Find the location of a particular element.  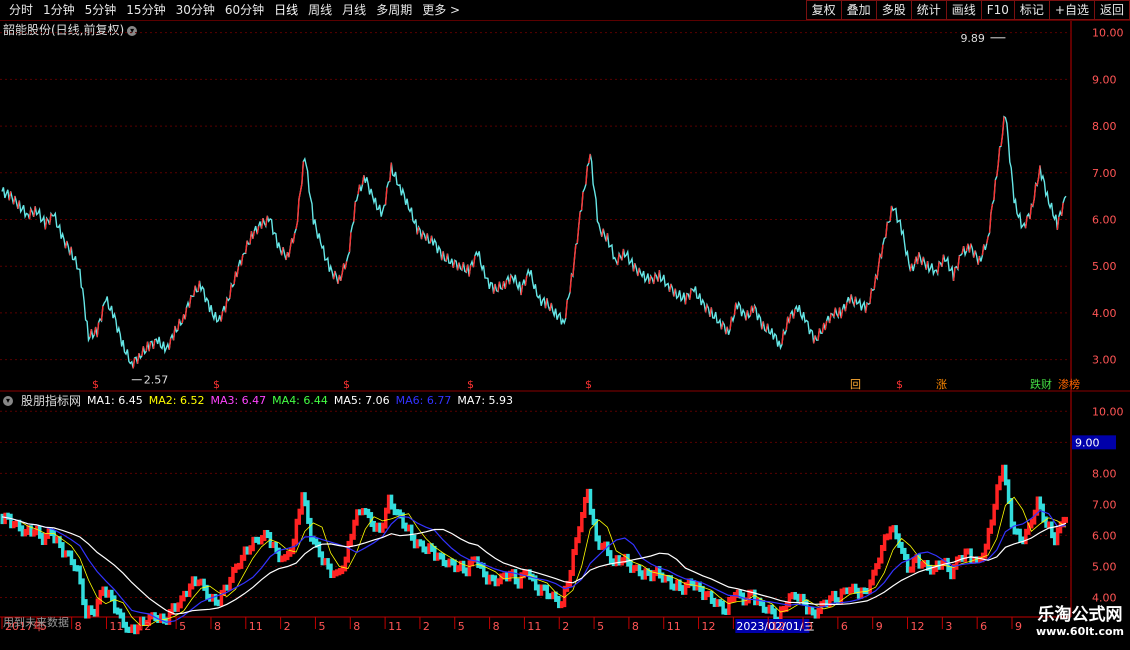

period-tab-5: 60分钟 is located at coordinates (244, 10).